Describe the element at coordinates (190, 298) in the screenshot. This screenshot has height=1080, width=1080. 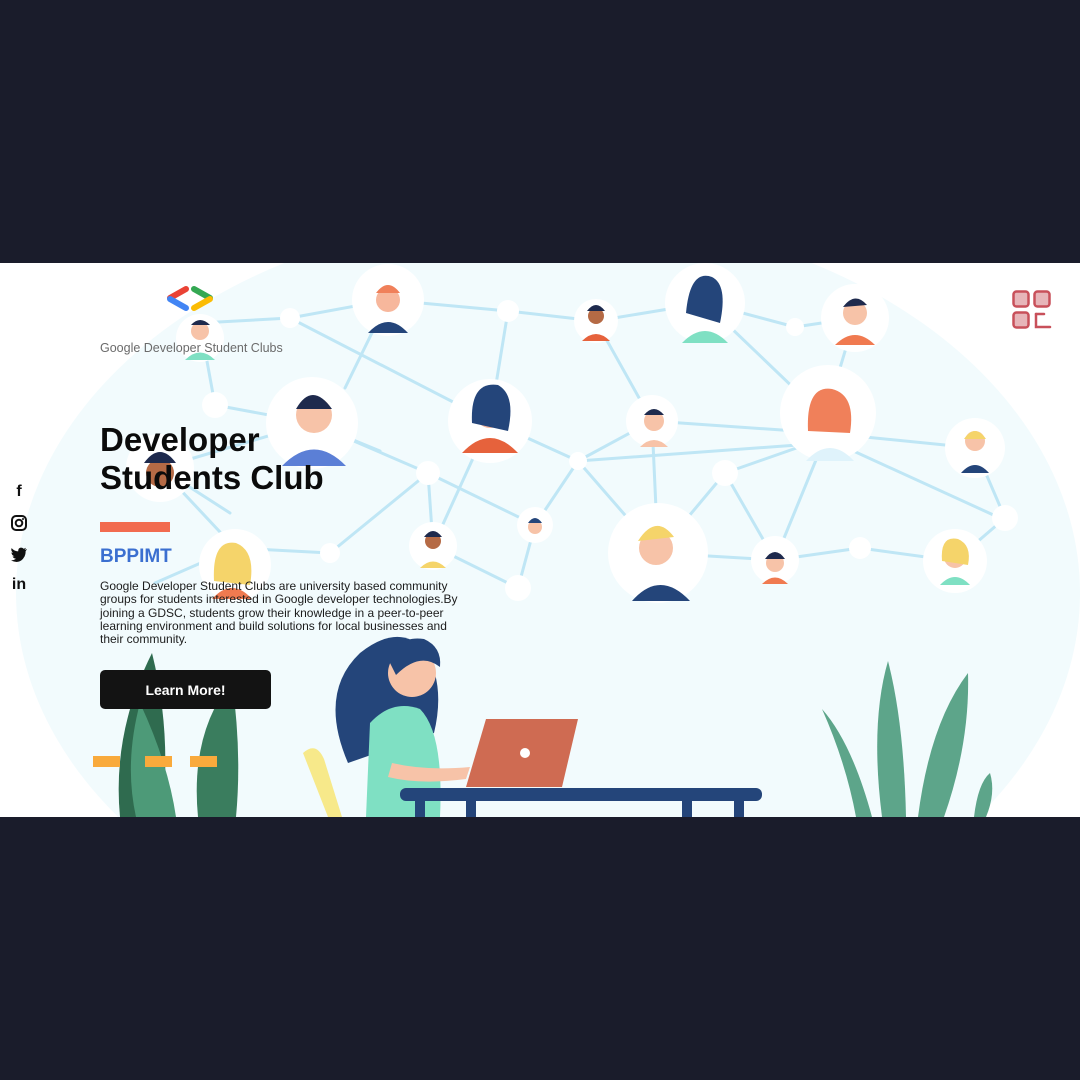
I see `gdsc-brackets-icon` at that location.